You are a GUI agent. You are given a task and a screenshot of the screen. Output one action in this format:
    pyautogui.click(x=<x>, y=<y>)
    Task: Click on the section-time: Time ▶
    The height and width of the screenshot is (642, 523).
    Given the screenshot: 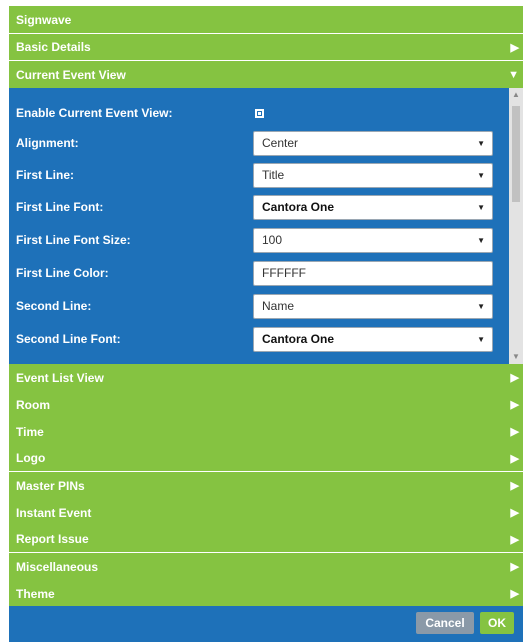 What is the action you would take?
    pyautogui.click(x=266, y=431)
    